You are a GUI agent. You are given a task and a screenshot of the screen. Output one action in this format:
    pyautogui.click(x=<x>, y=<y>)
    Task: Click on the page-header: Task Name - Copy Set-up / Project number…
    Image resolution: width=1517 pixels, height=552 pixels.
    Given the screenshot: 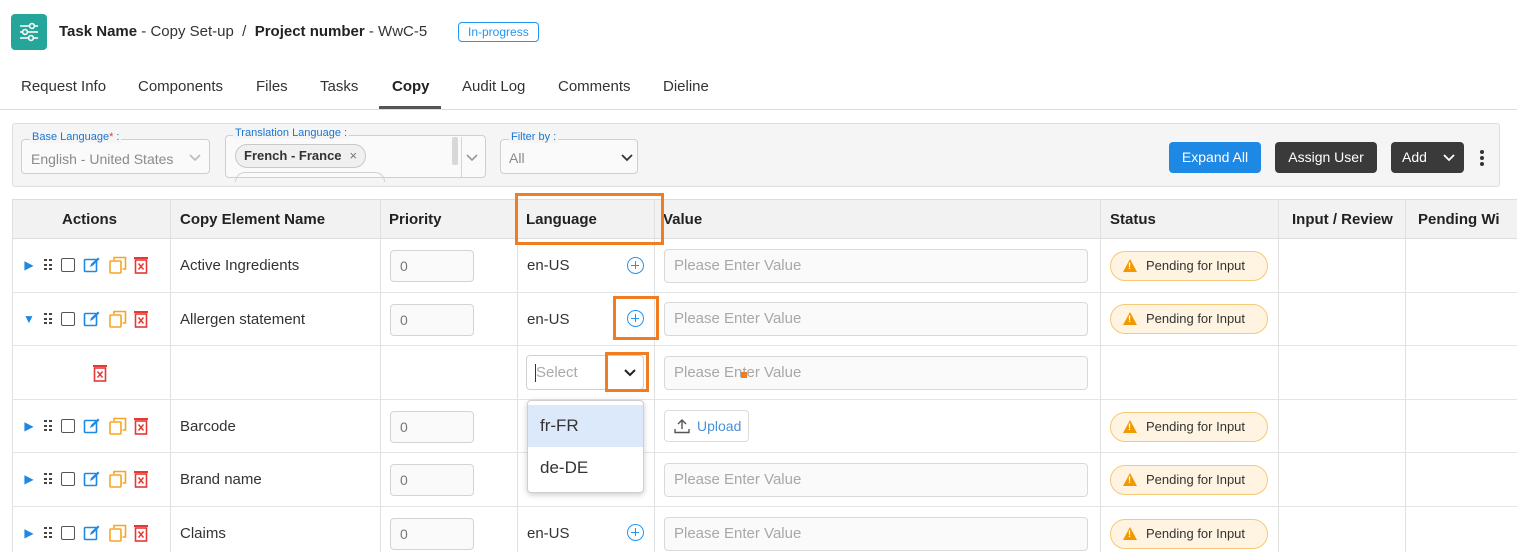 What is the action you would take?
    pyautogui.click(x=758, y=32)
    